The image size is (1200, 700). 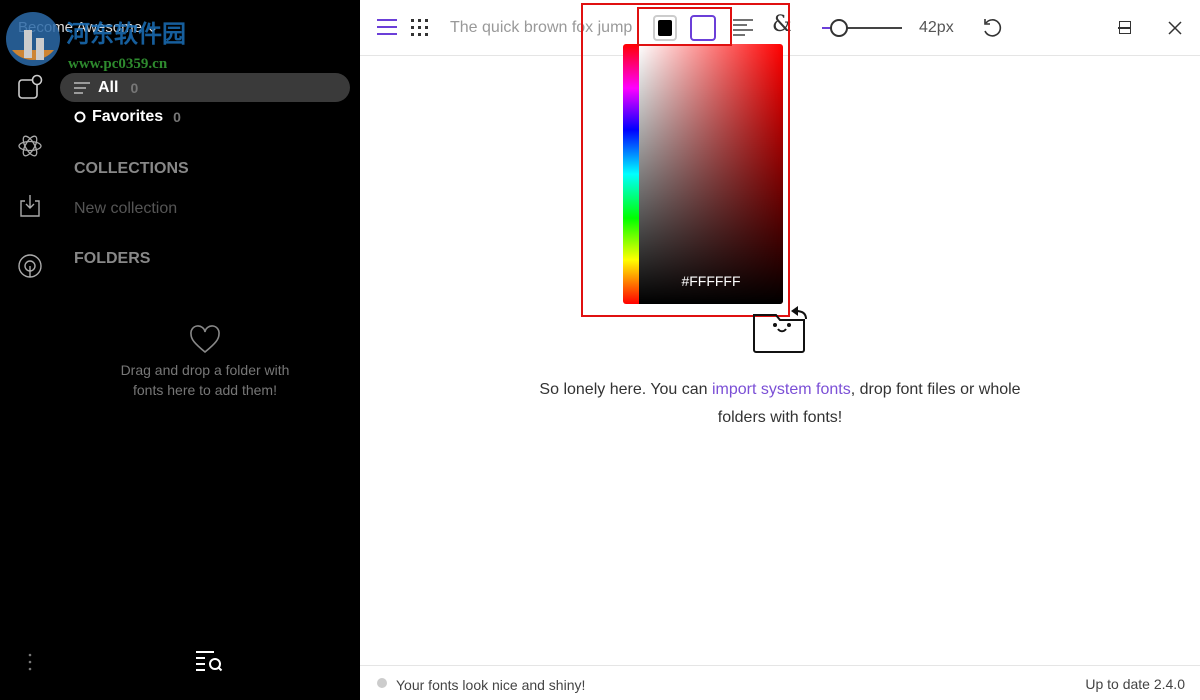 I want to click on favorites-count: 0, so click(x=177, y=117).